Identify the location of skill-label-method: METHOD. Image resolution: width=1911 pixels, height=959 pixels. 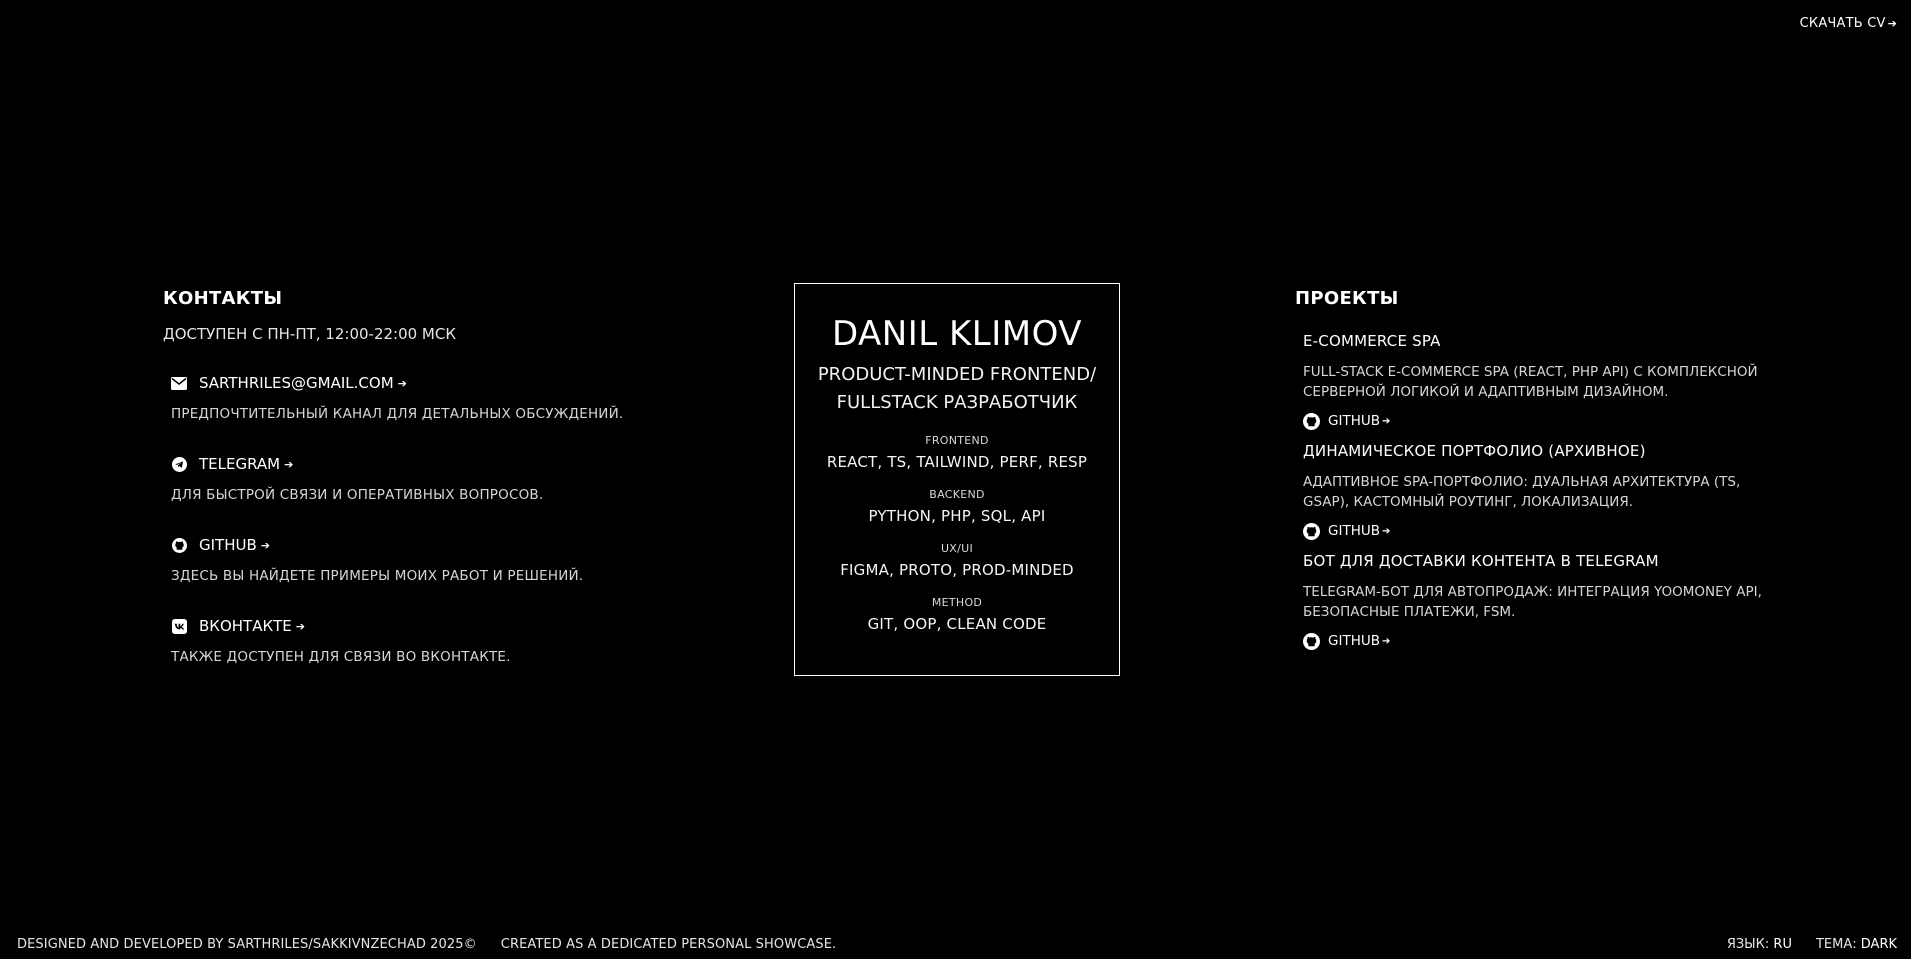
(957, 602).